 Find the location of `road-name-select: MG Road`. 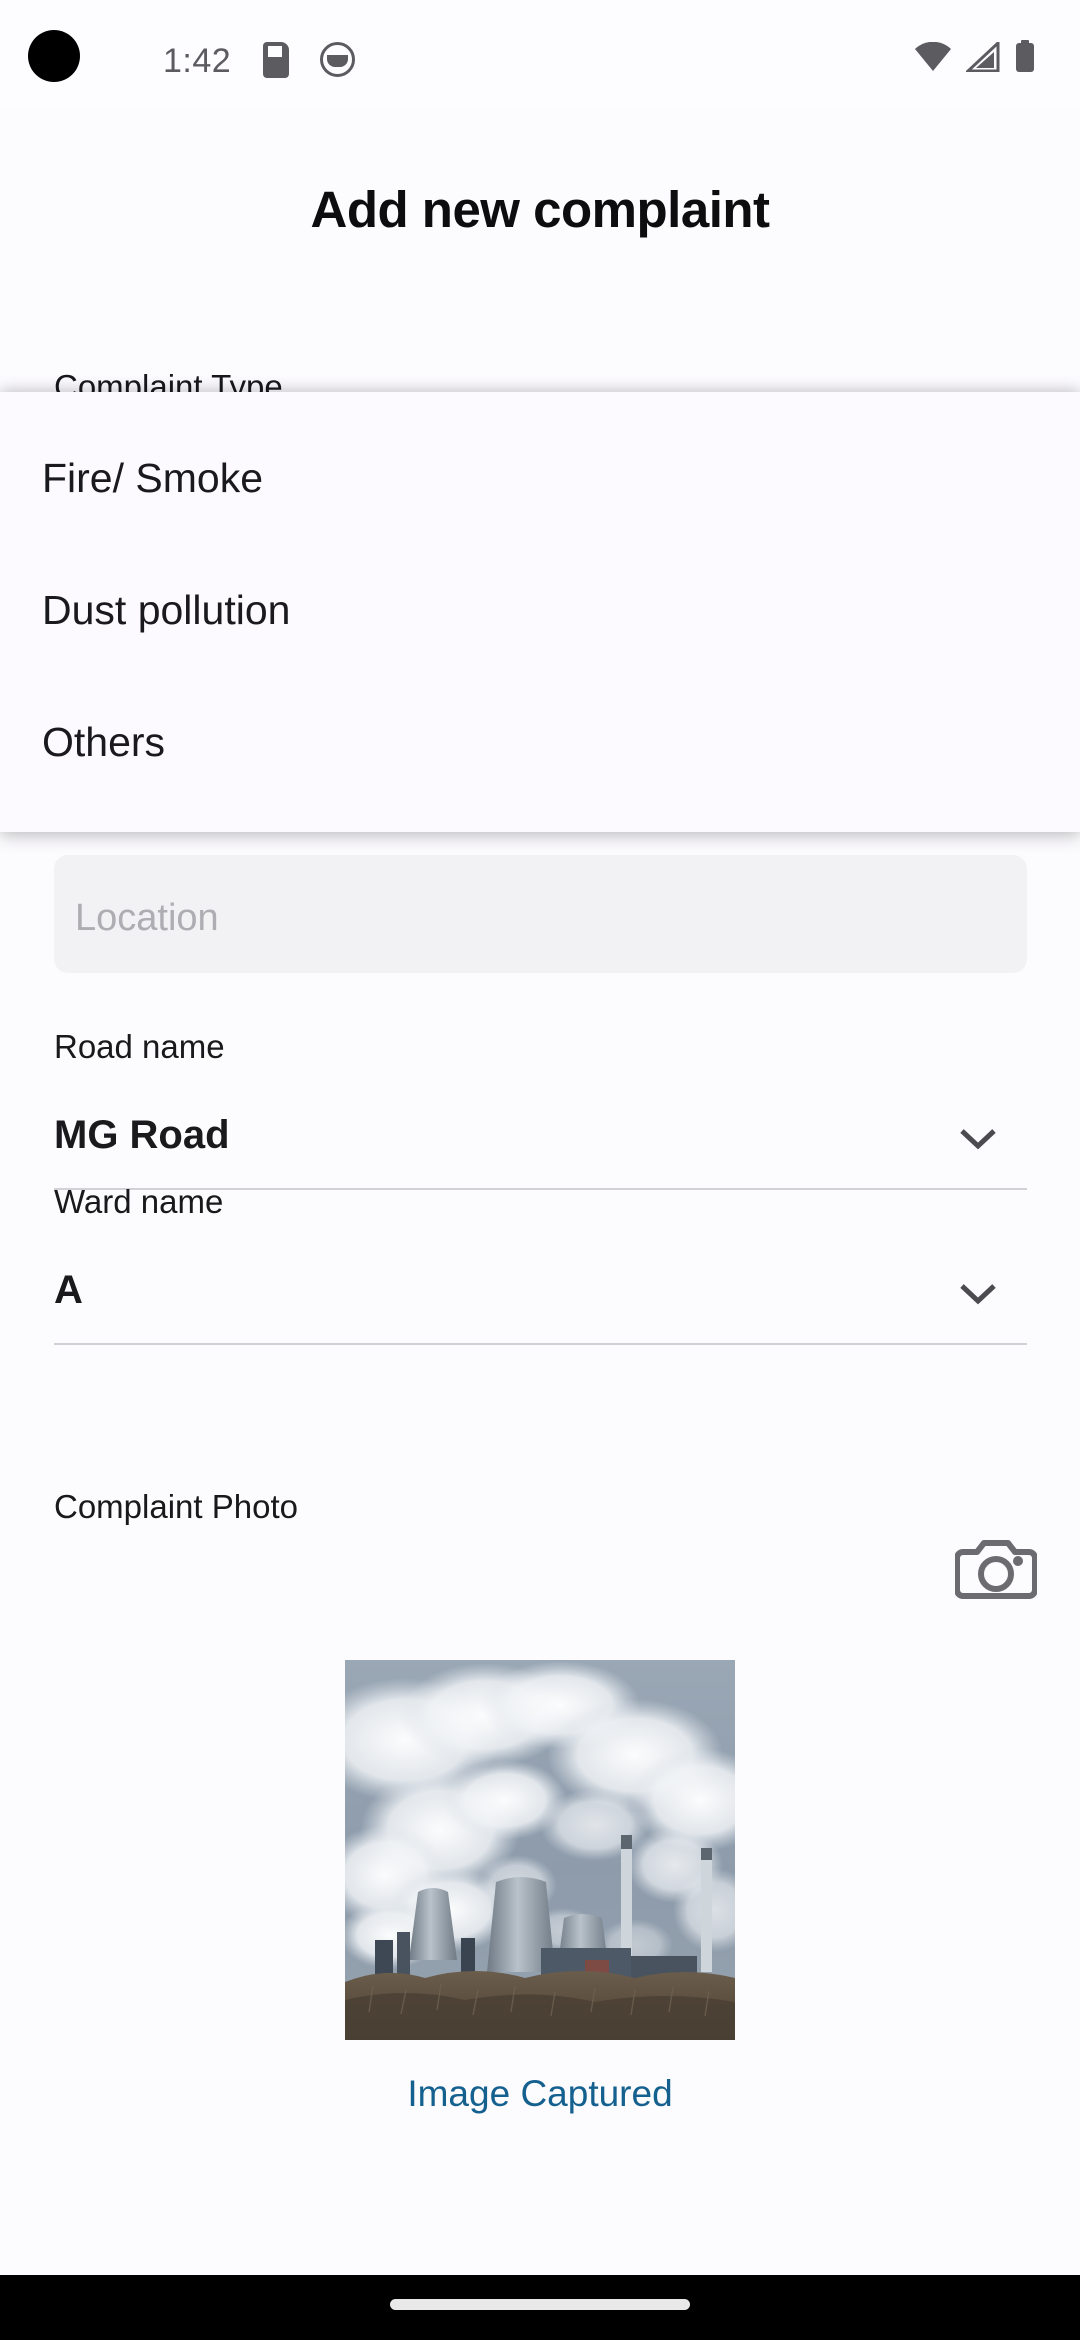

road-name-select: MG Road is located at coordinates (540, 1148).